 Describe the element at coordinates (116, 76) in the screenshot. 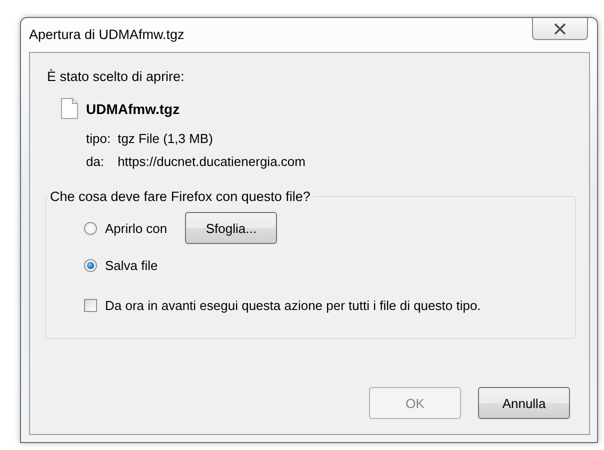

I see `intro-text: È stato scelto di aprire:` at that location.